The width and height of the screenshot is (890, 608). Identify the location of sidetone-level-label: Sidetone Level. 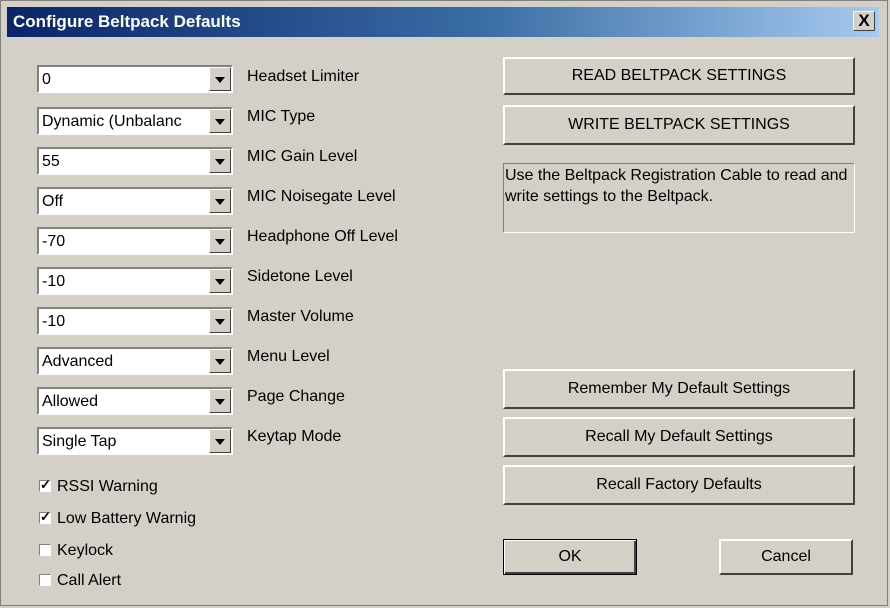
(300, 276).